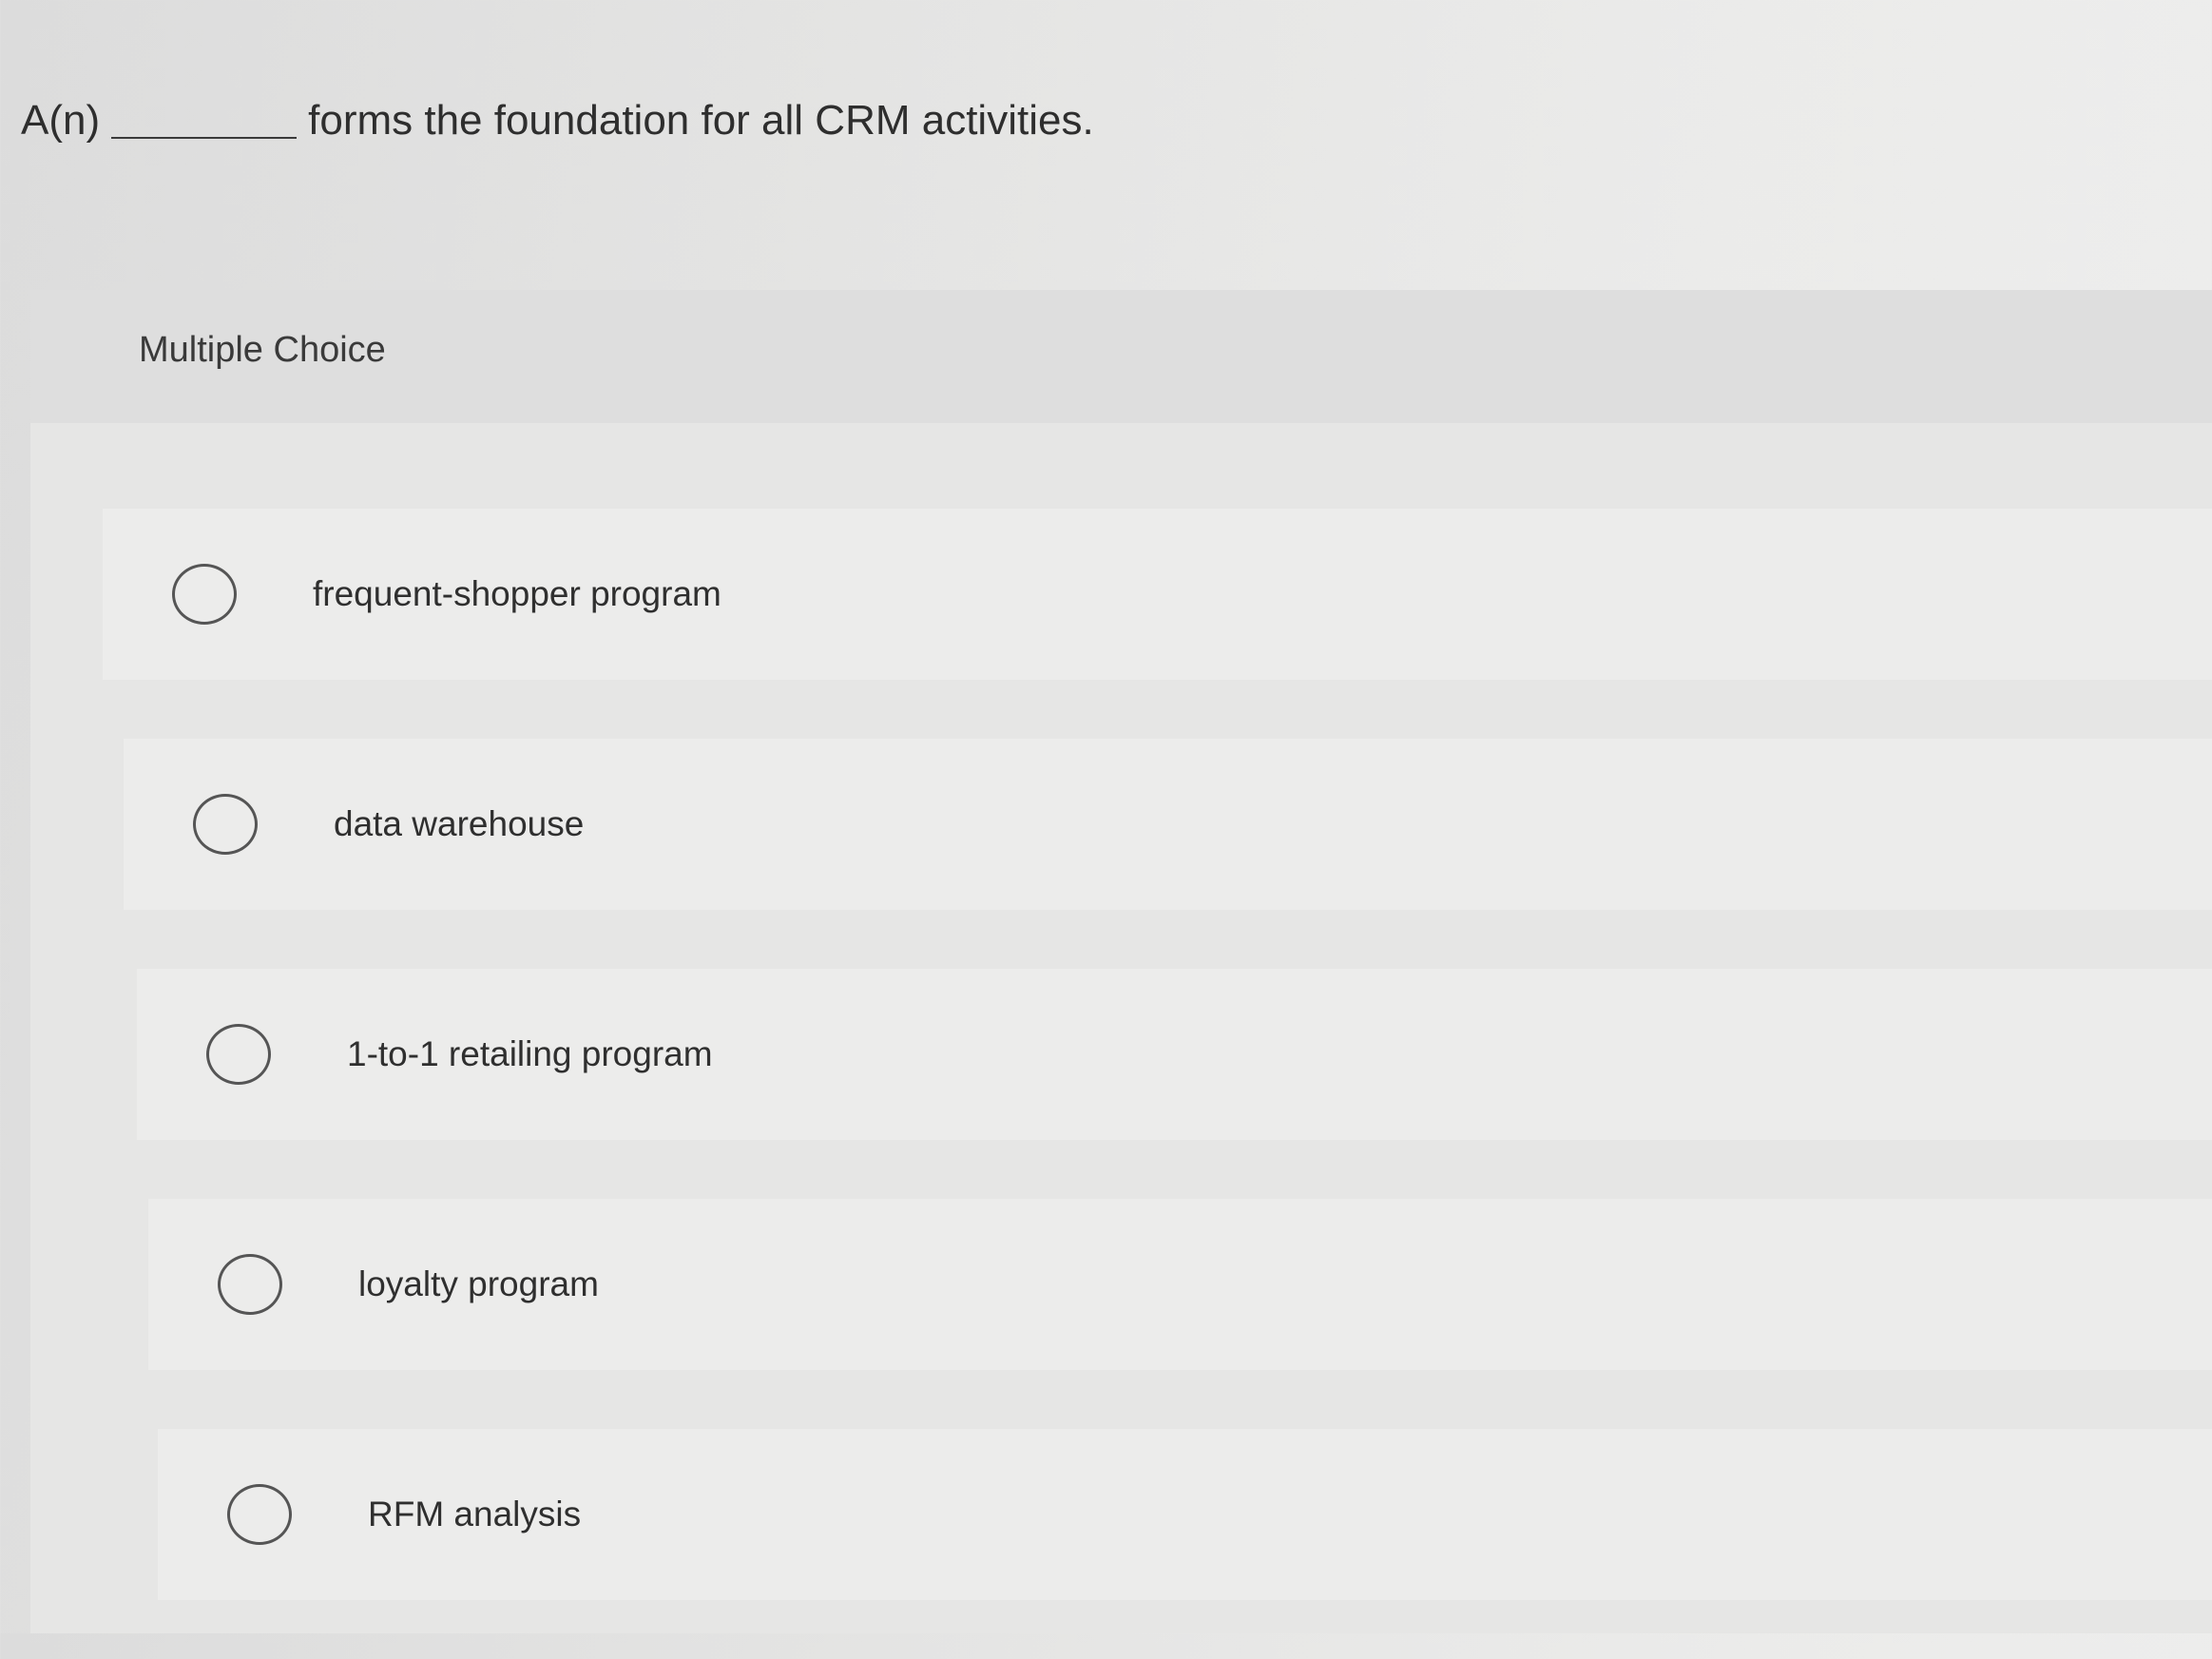 The image size is (2212, 1659). I want to click on option-label: RFM analysis, so click(475, 1514).